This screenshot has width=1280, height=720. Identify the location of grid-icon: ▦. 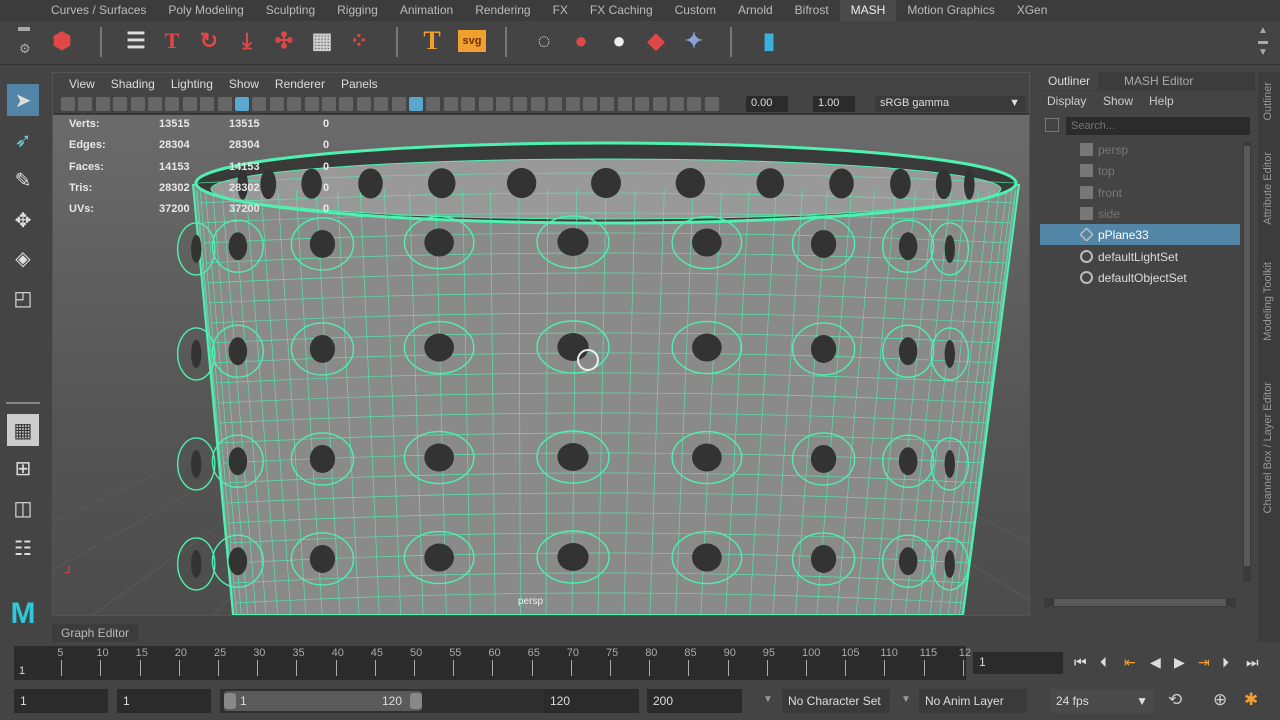
(322, 41).